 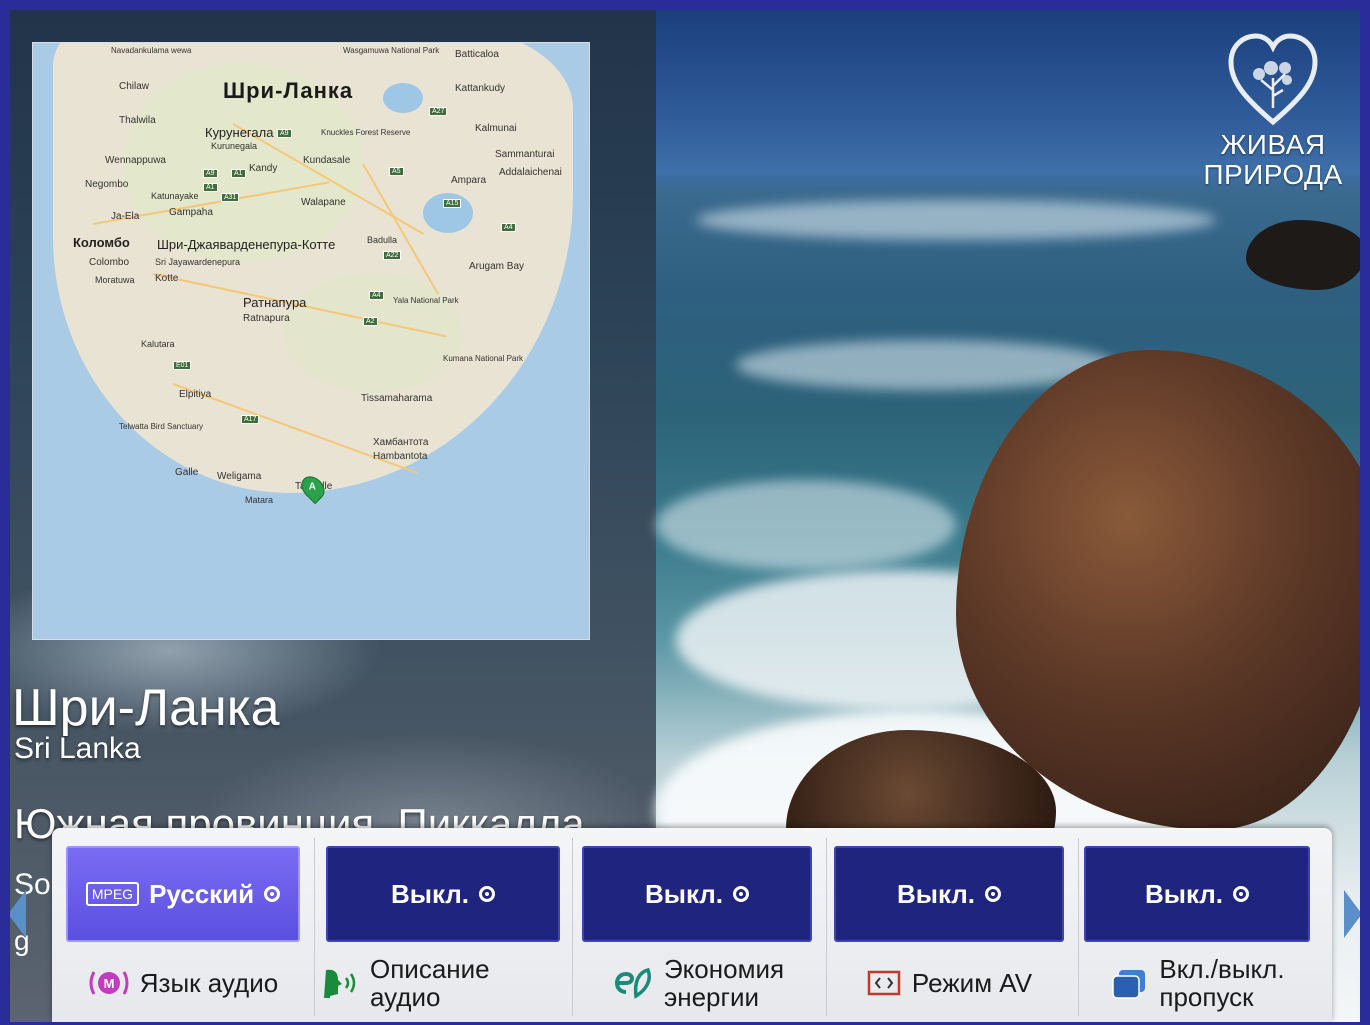 I want to click on map-label: Sri Jayawardenepura, so click(x=198, y=262).